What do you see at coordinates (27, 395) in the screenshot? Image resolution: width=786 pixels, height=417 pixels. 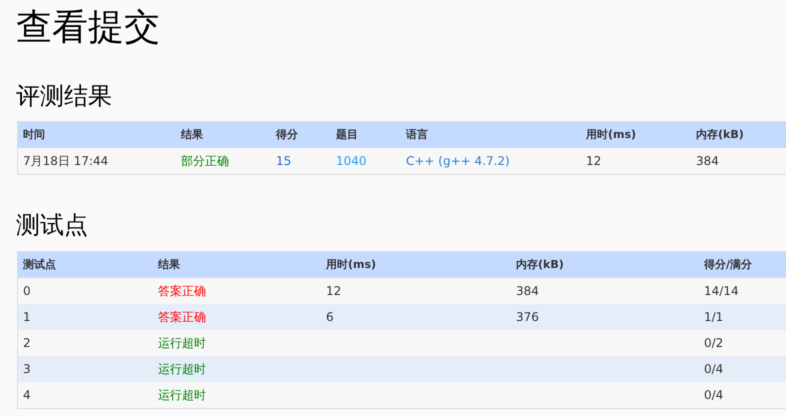 I see `table-cell-text: 4` at bounding box center [27, 395].